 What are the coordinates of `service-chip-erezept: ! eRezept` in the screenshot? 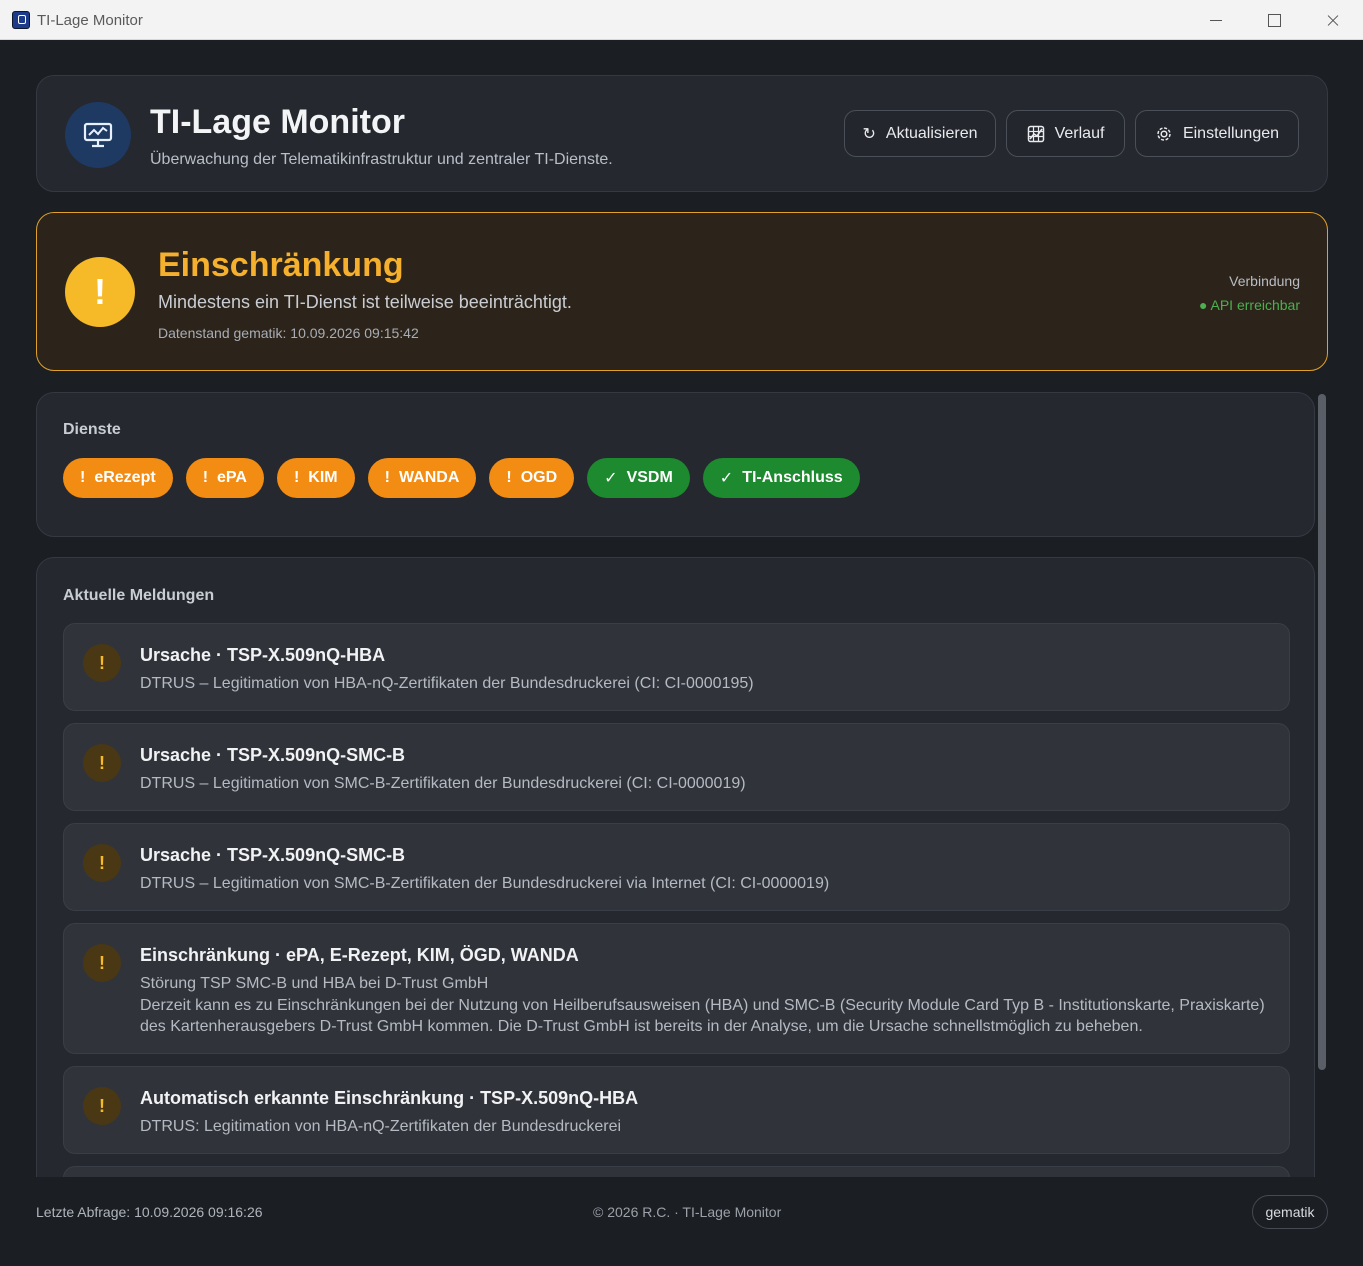 It's located at (118, 478).